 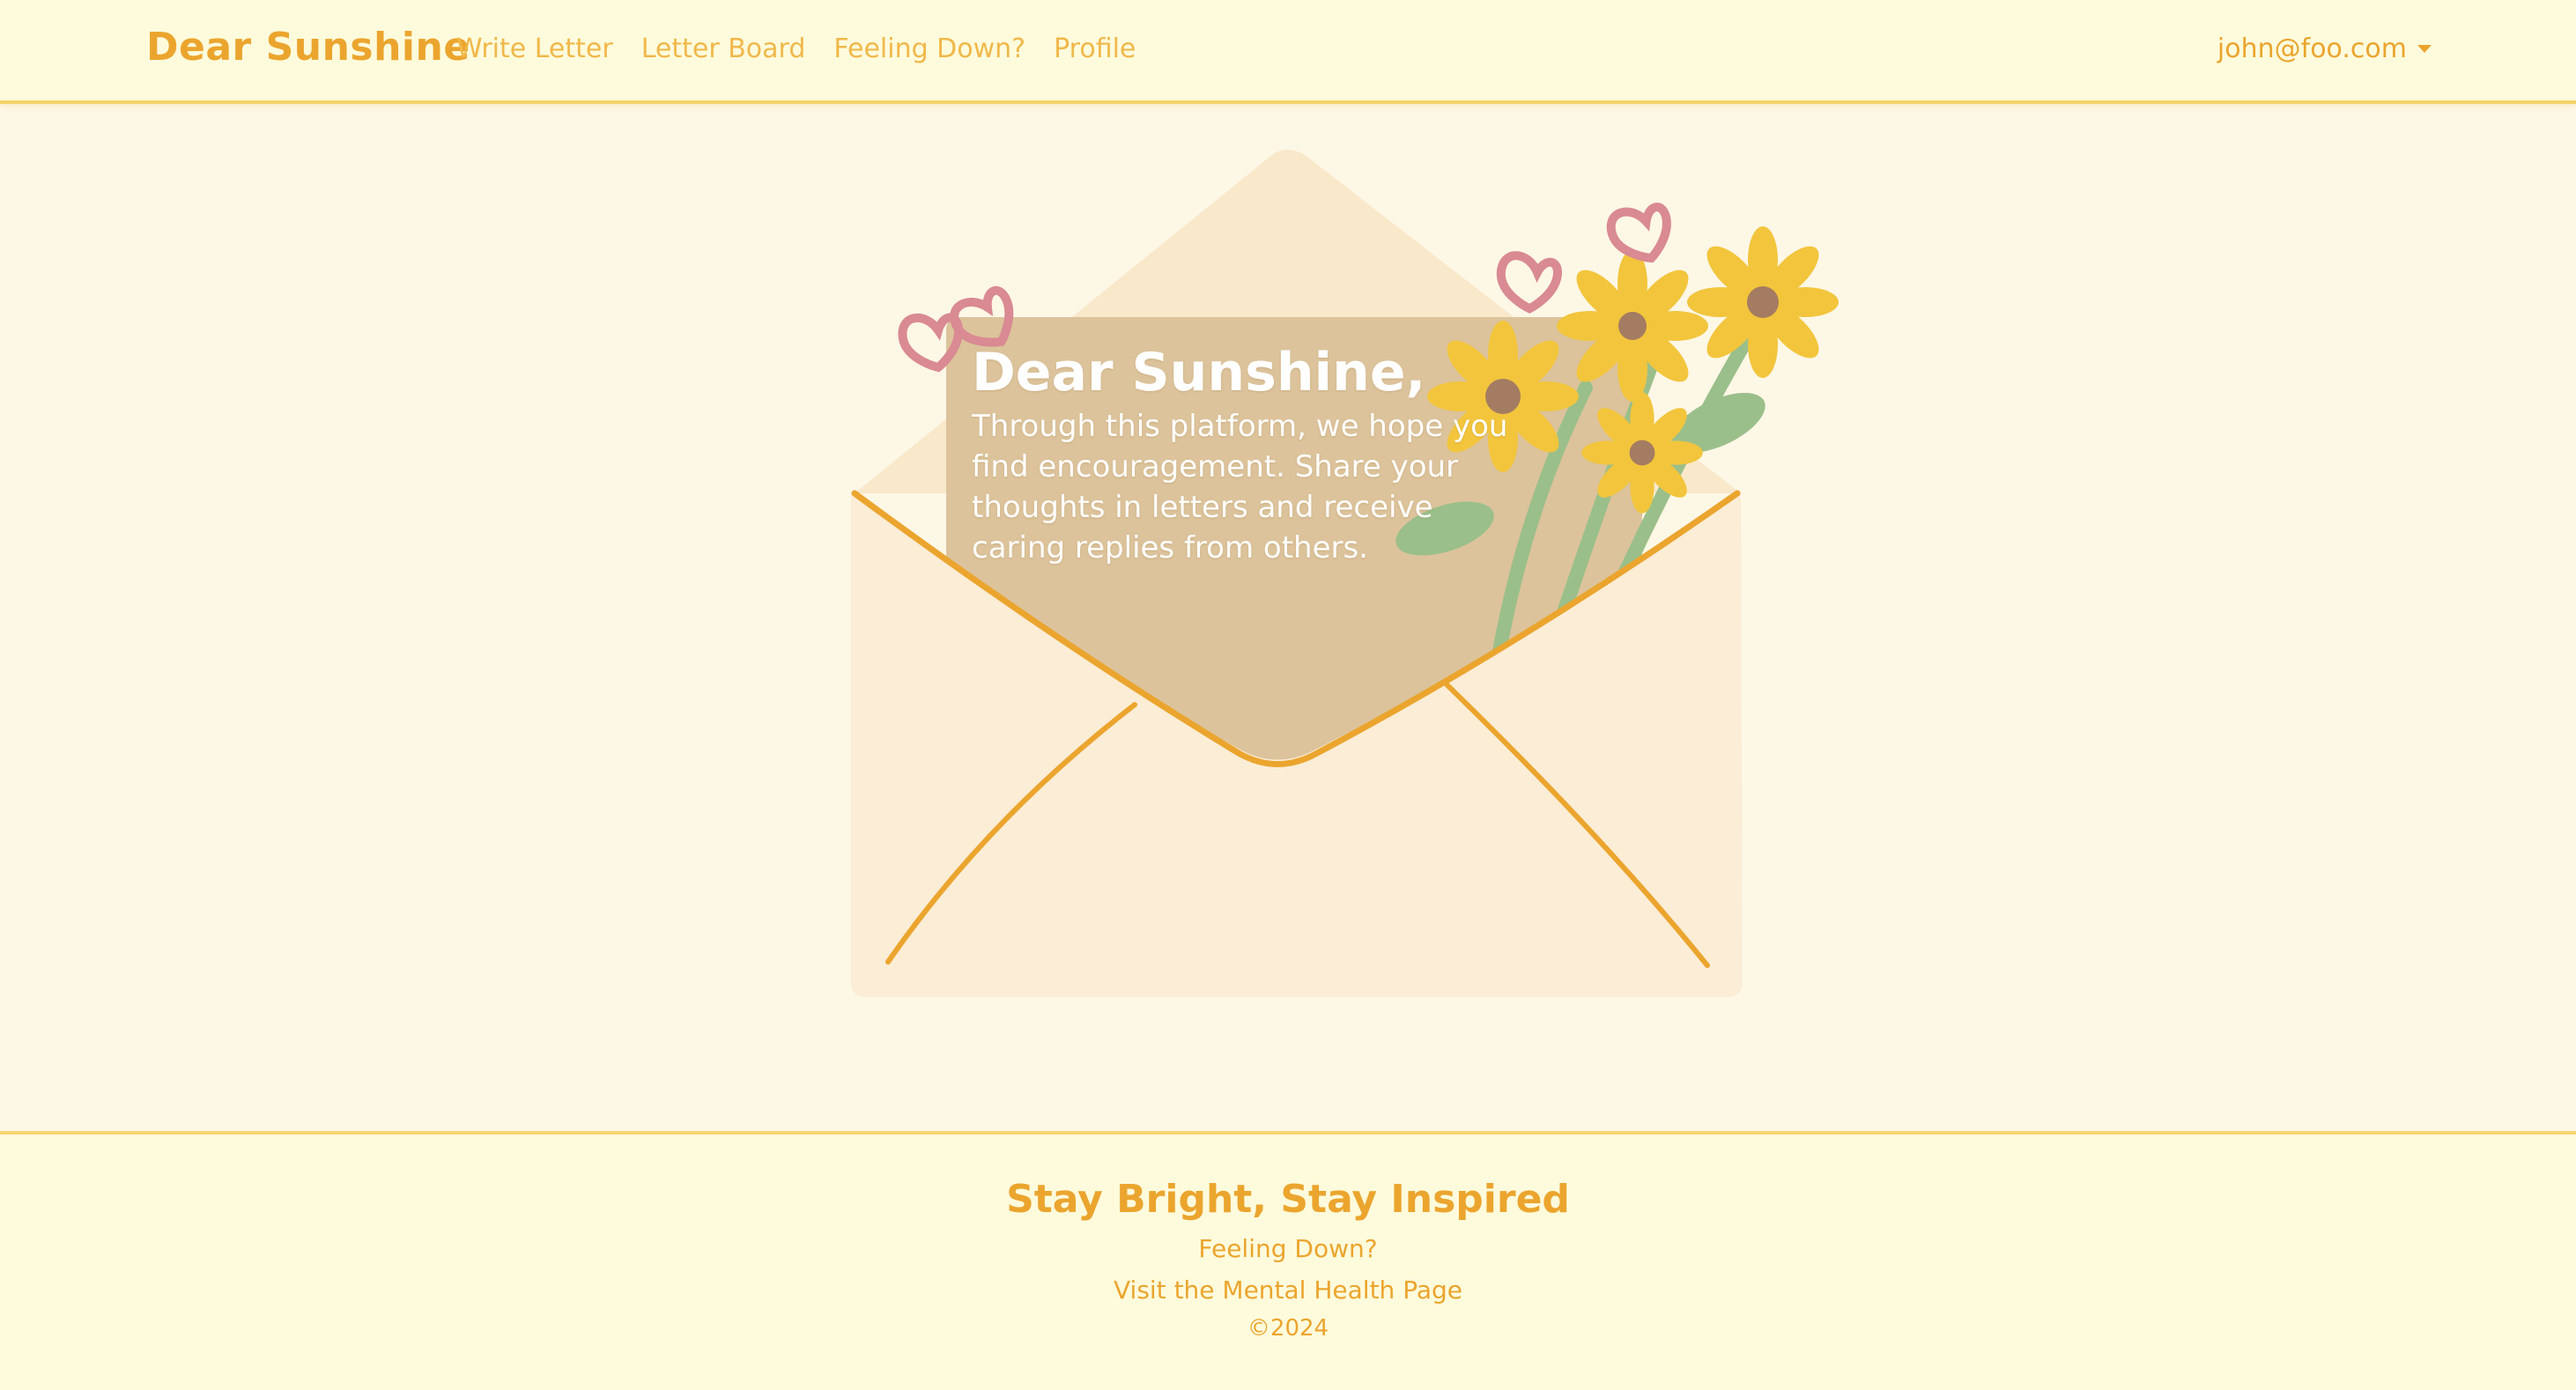 I want to click on footer-link-mental-health: Visit the Mental Health Page, so click(x=1288, y=1290).